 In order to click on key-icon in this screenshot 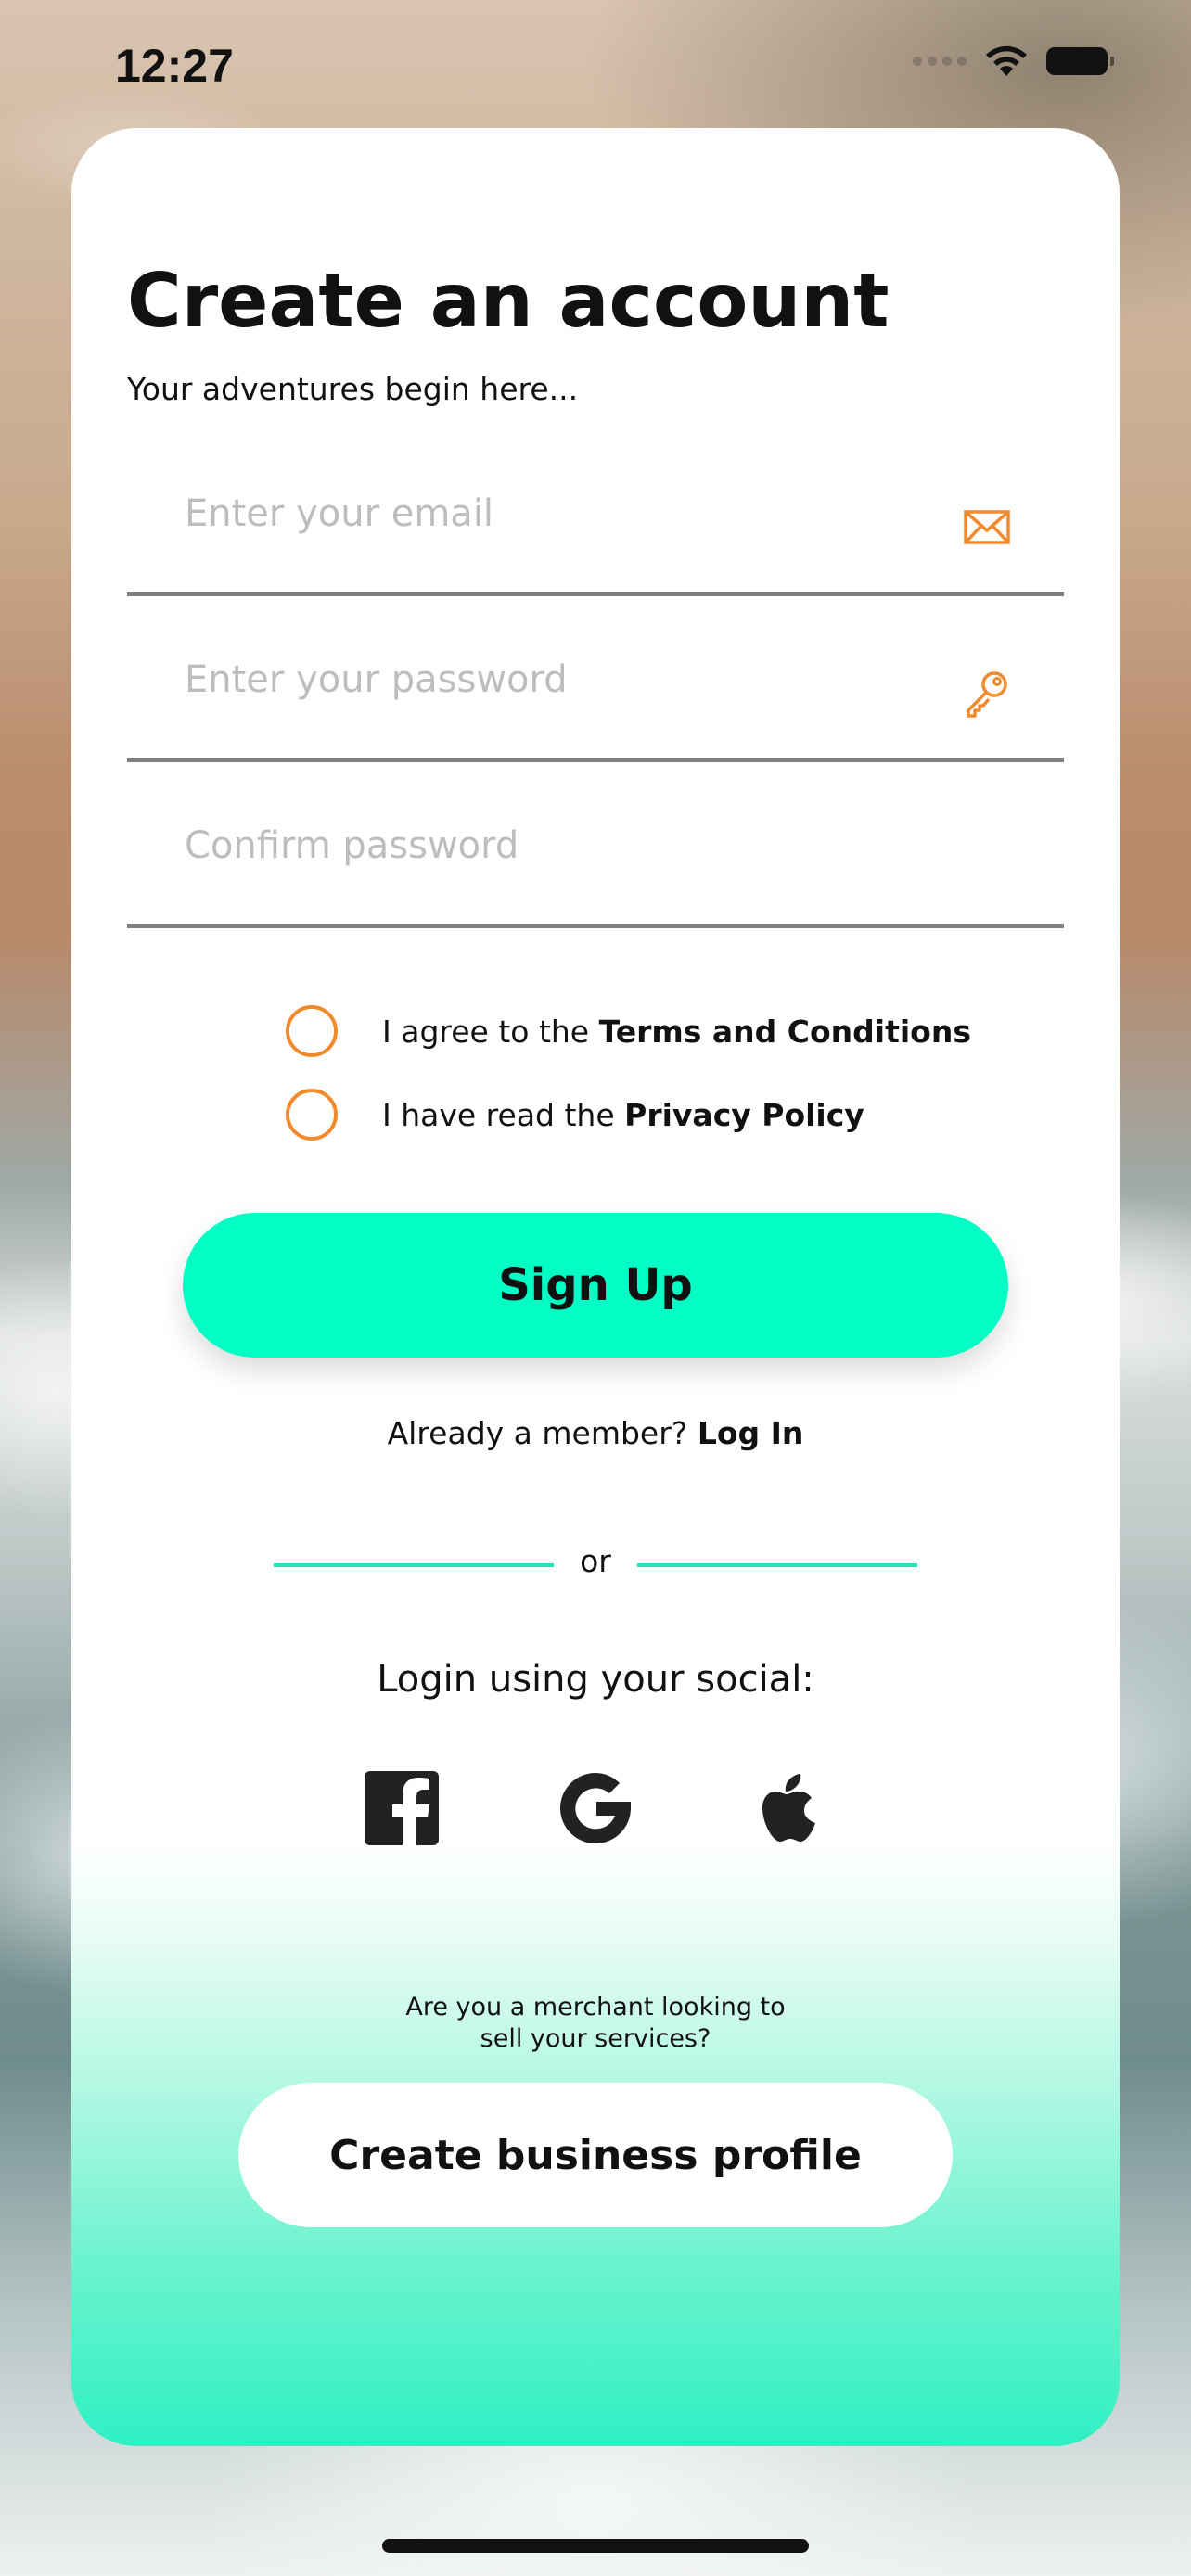, I will do `click(987, 695)`.